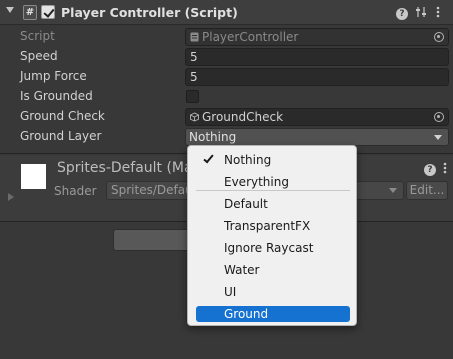 This screenshot has height=359, width=453. Describe the element at coordinates (33, 176) in the screenshot. I see `material-preview-thumbnail` at that location.